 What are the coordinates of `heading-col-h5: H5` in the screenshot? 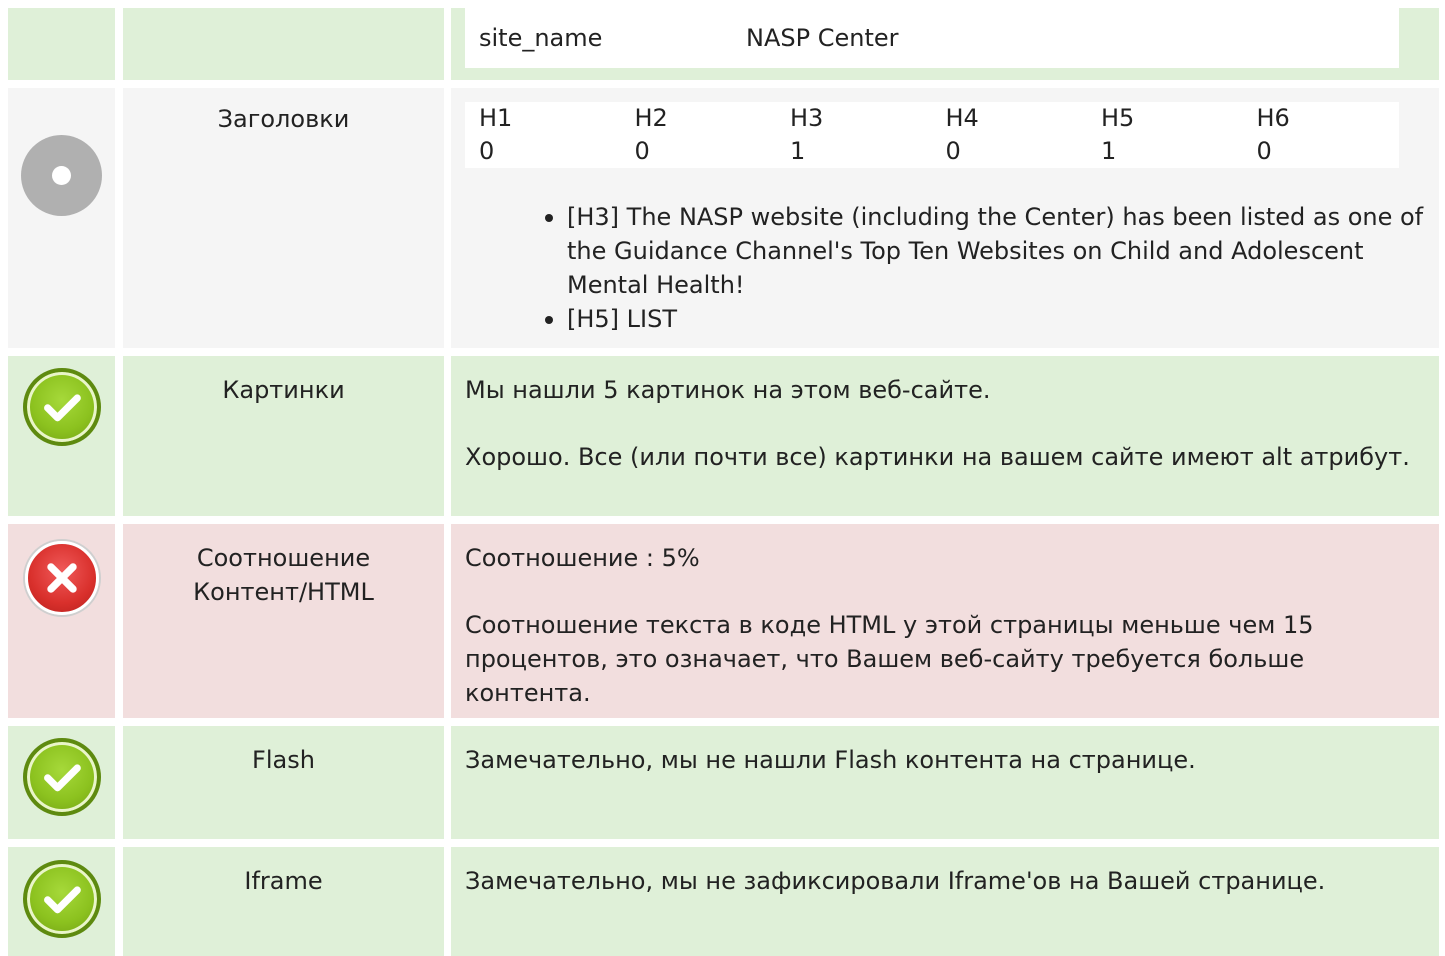 It's located at (1118, 118).